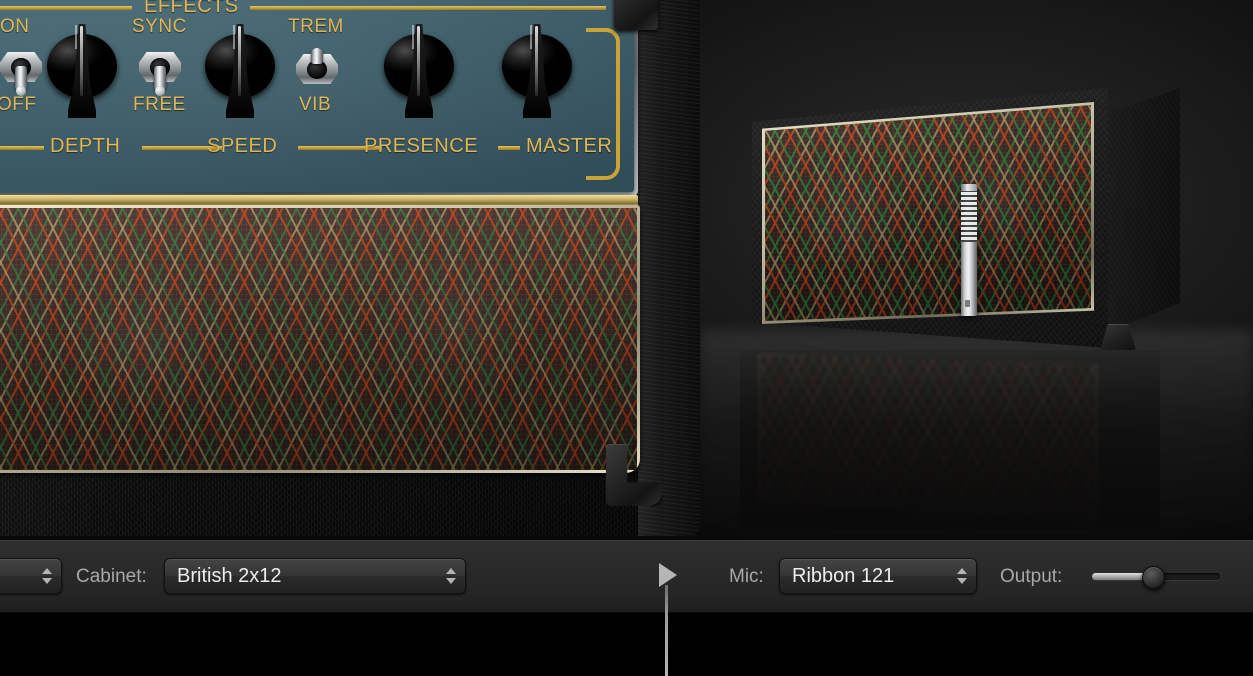 The height and width of the screenshot is (676, 1253). What do you see at coordinates (159, 26) in the screenshot?
I see `sync-switch-sync-label: SYNC` at bounding box center [159, 26].